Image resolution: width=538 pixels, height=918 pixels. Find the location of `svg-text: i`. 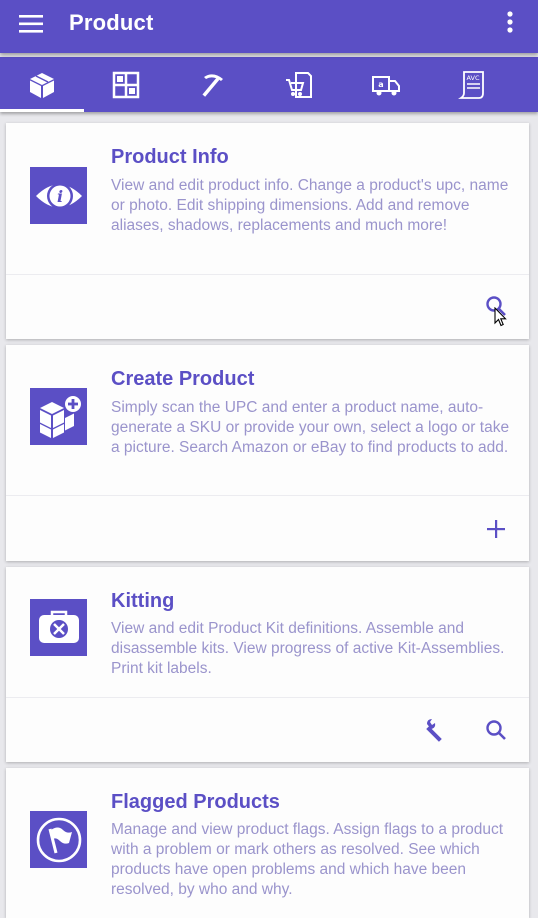

svg-text: i is located at coordinates (59, 196).